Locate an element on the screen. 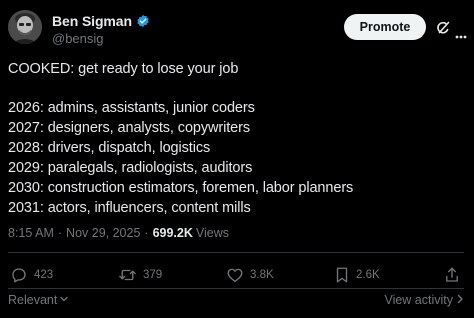 The height and width of the screenshot is (318, 474). tweet-time: 8:15 AM is located at coordinates (31, 233).